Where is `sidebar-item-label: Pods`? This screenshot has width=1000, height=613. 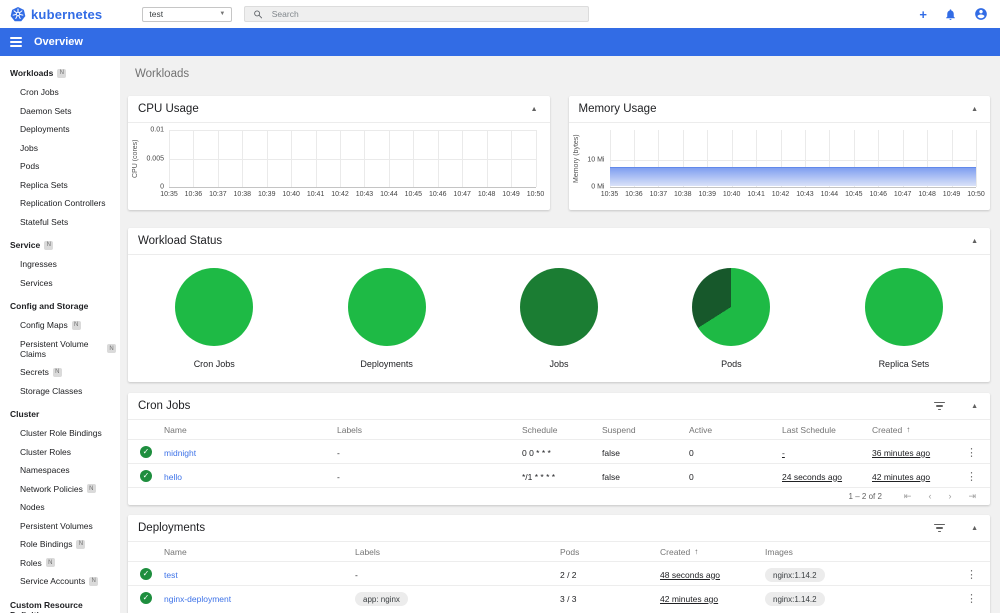 sidebar-item-label: Pods is located at coordinates (30, 166).